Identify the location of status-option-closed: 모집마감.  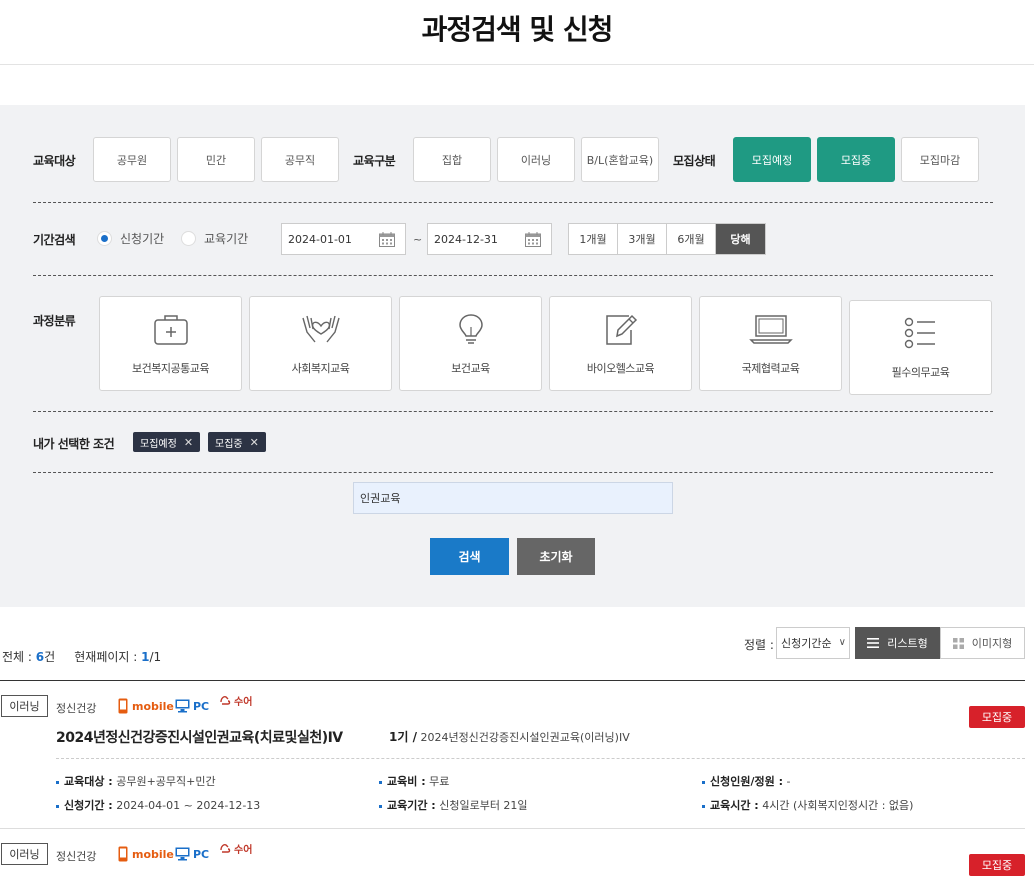
(940, 159).